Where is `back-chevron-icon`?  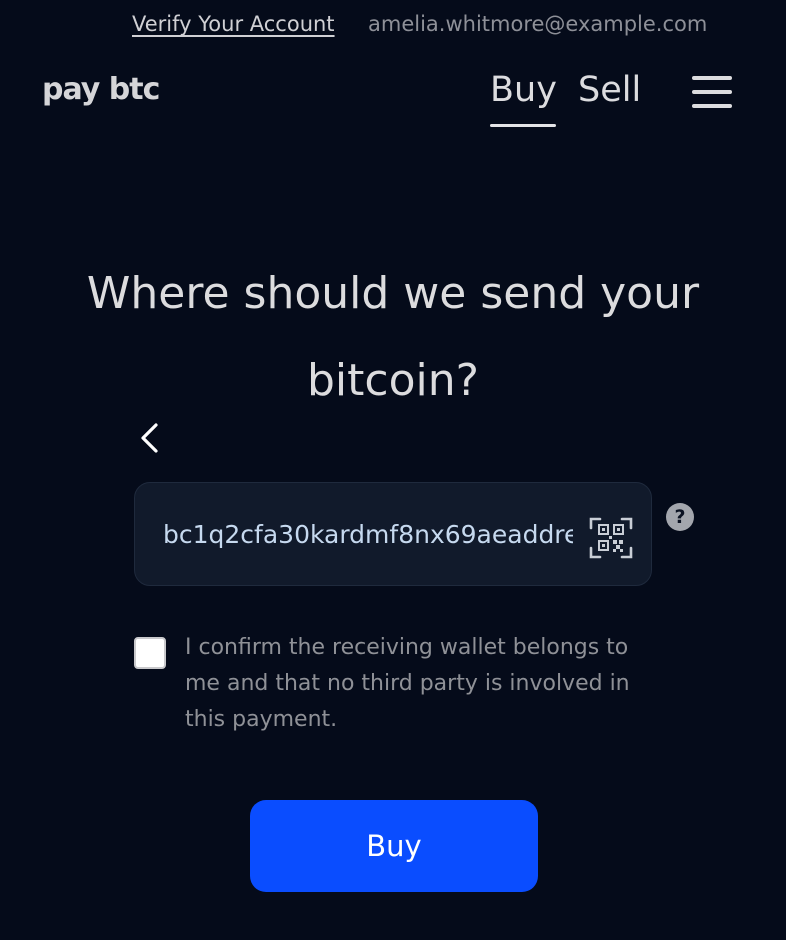
back-chevron-icon is located at coordinates (151, 438).